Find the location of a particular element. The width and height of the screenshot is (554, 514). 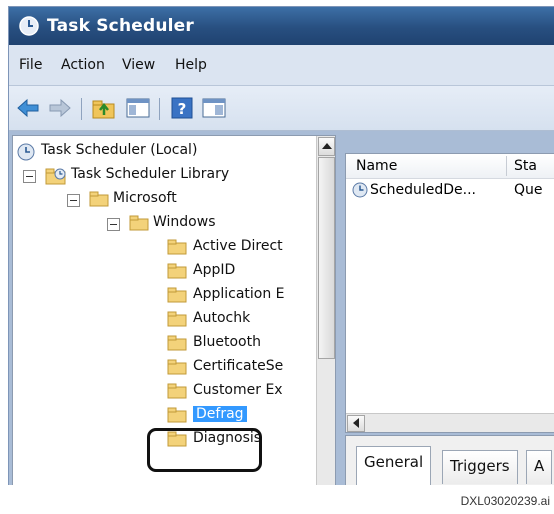

title-bar: Task Scheduler is located at coordinates (281, 26).